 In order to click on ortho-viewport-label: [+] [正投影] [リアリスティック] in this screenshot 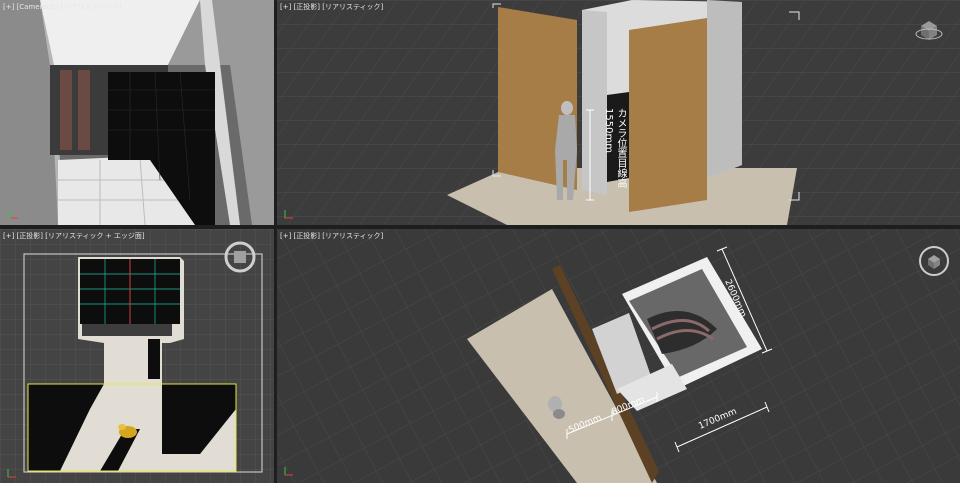, I will do `click(331, 236)`.